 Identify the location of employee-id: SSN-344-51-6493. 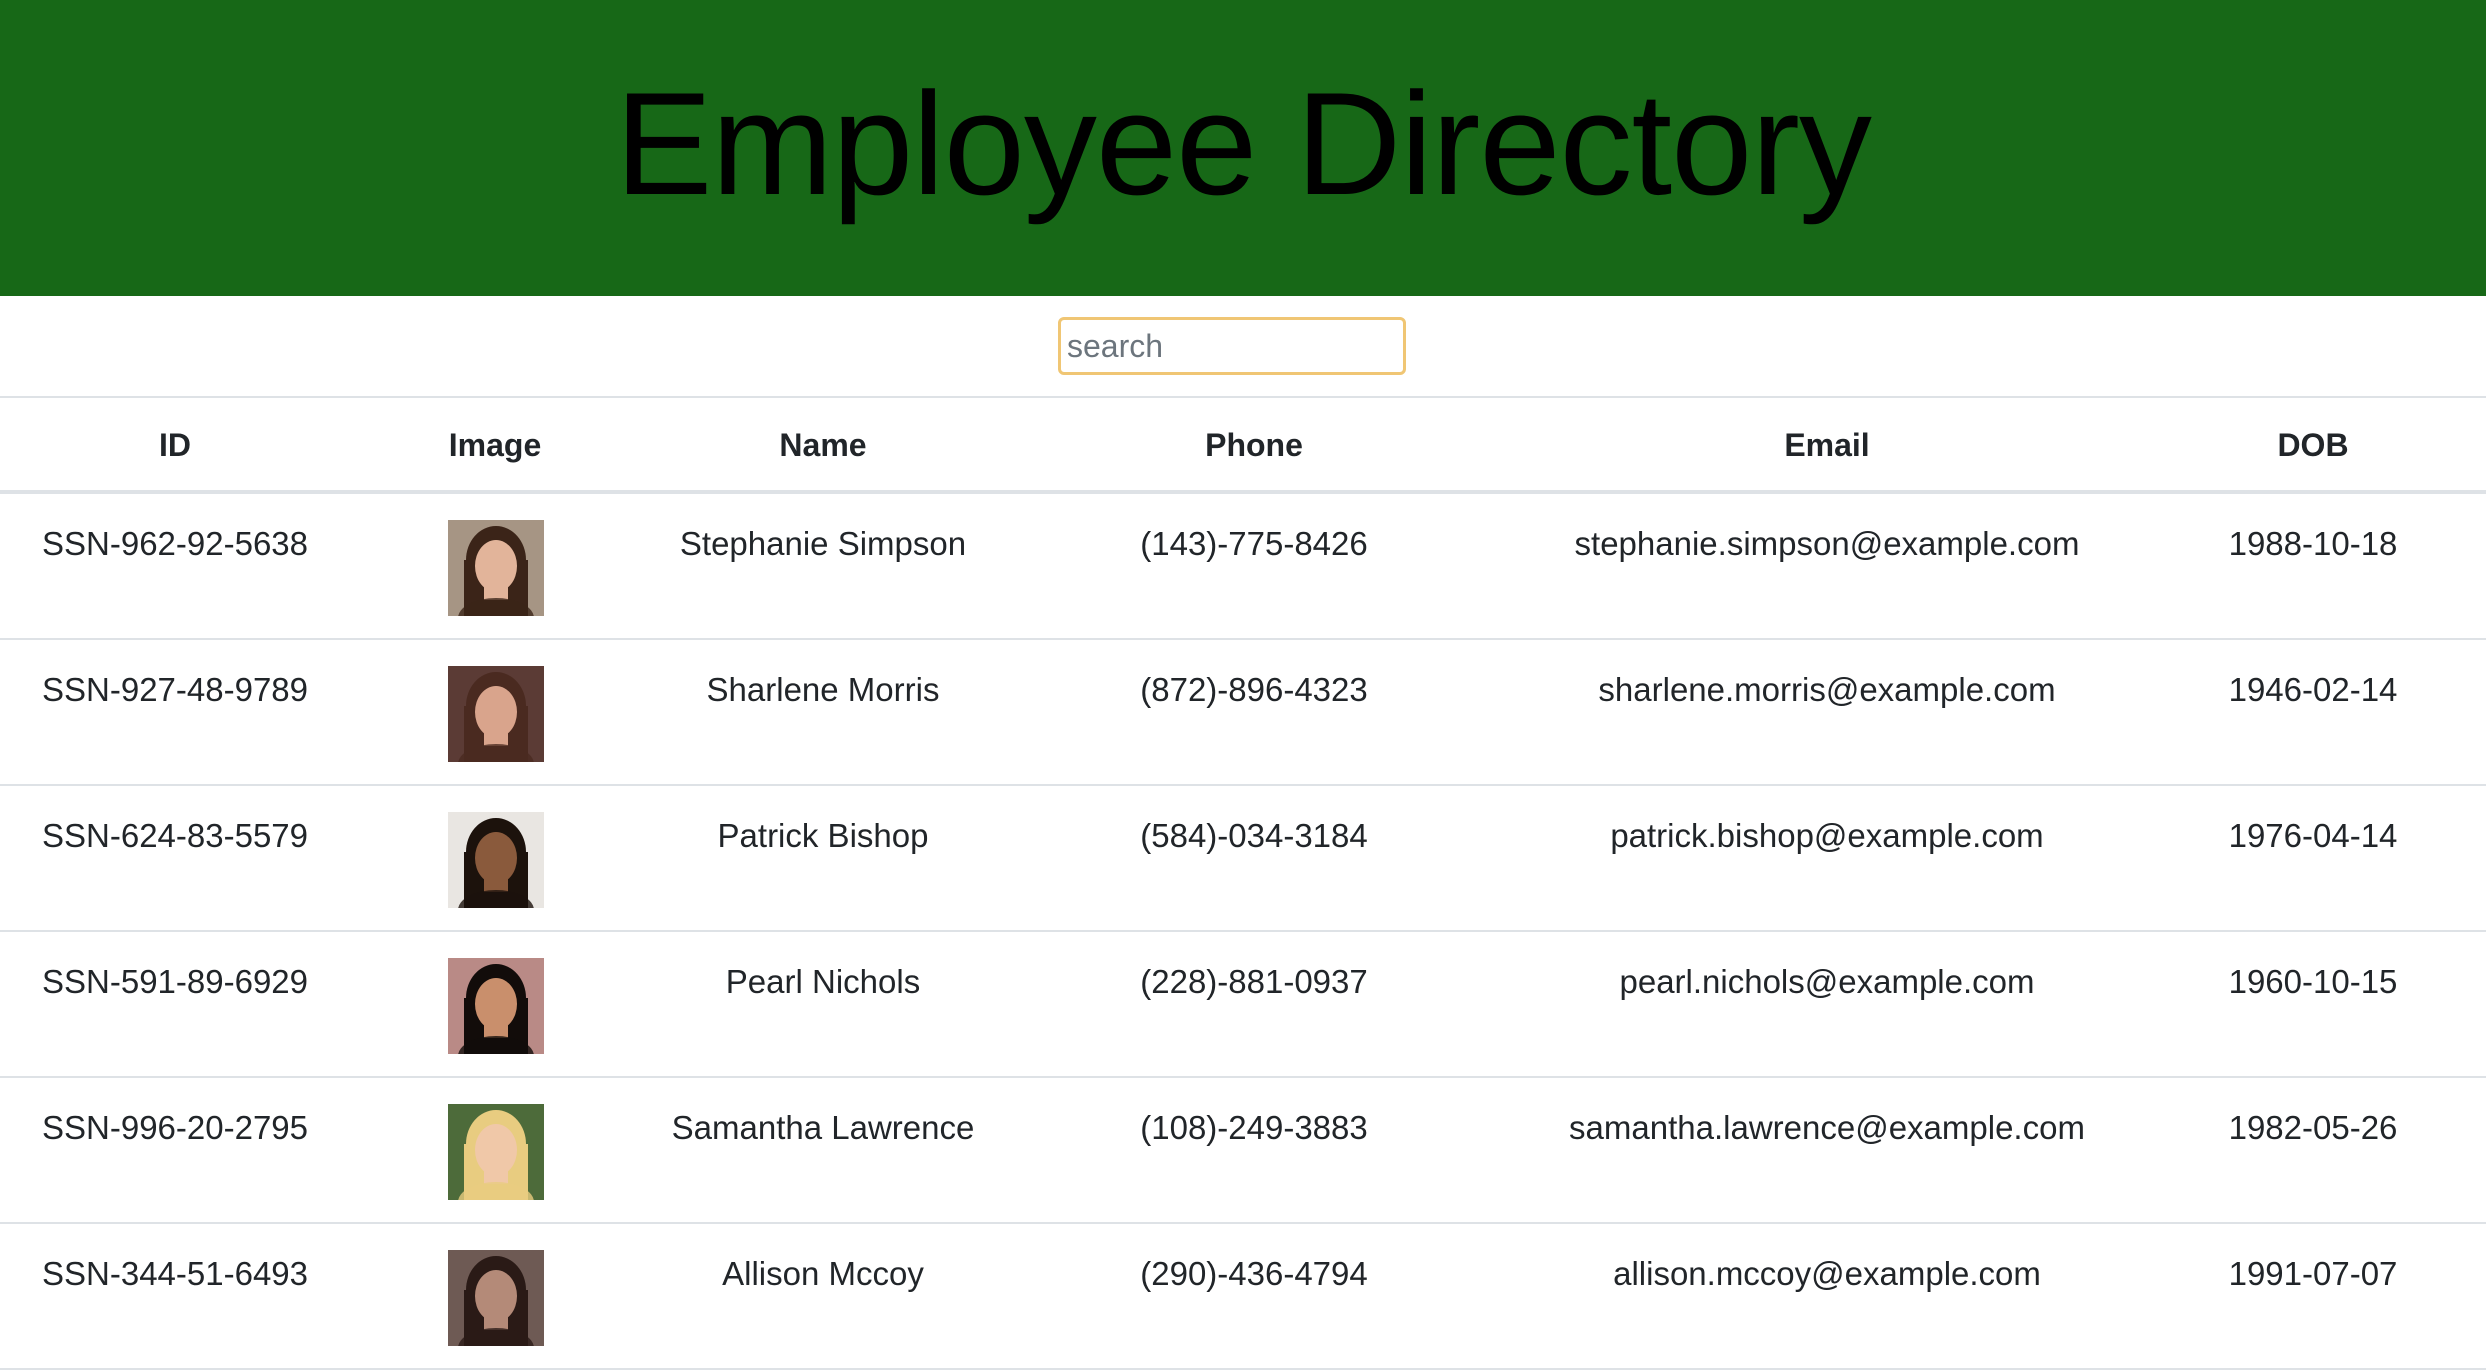
(175, 1273).